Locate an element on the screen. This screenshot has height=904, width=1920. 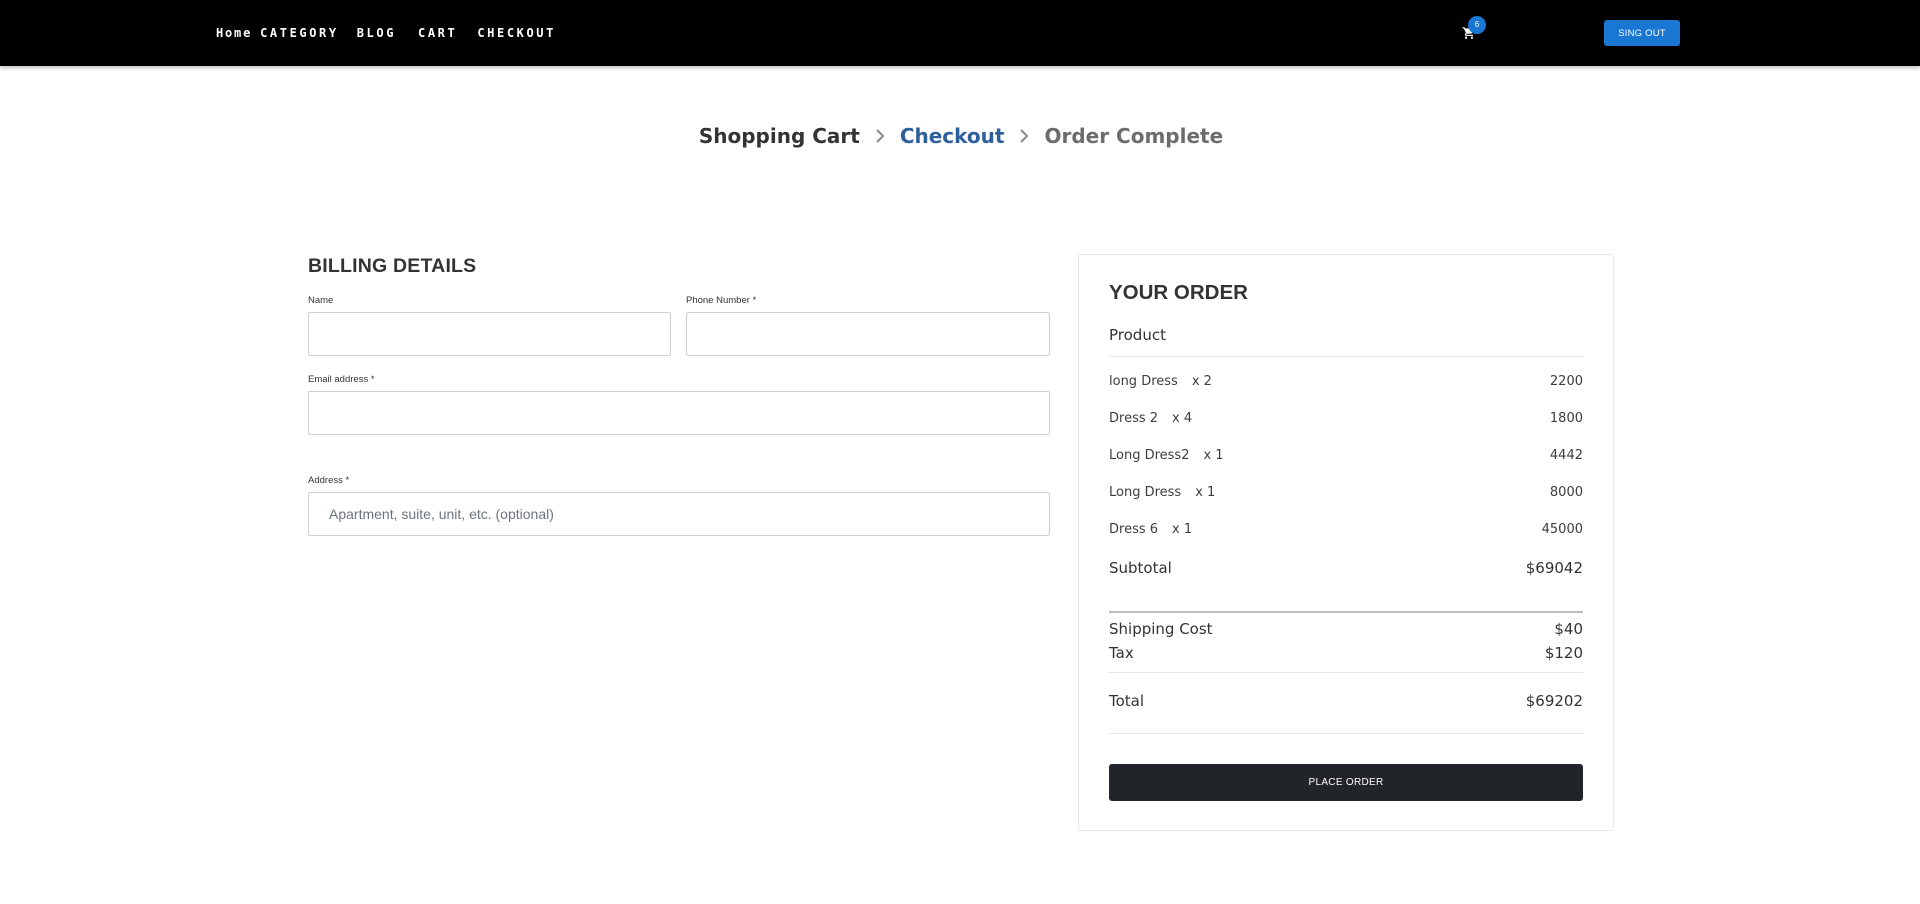
product-column-header: Product is located at coordinates (1137, 335).